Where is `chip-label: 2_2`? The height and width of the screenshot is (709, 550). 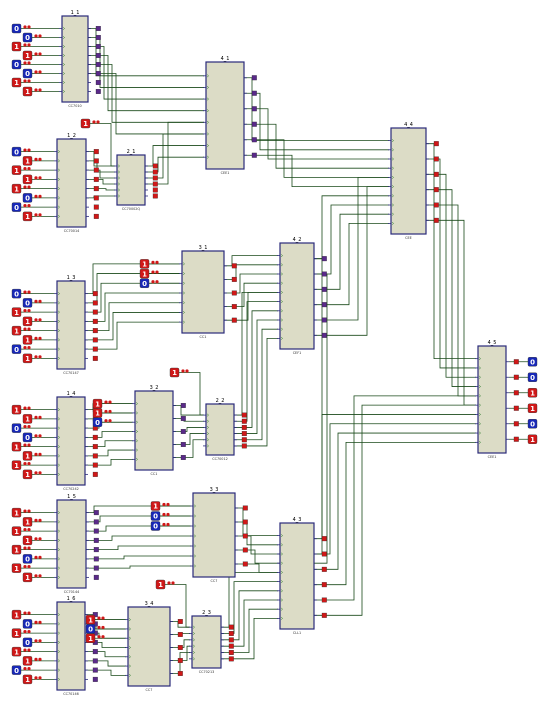
chip-label: 2_2 is located at coordinates (220, 401).